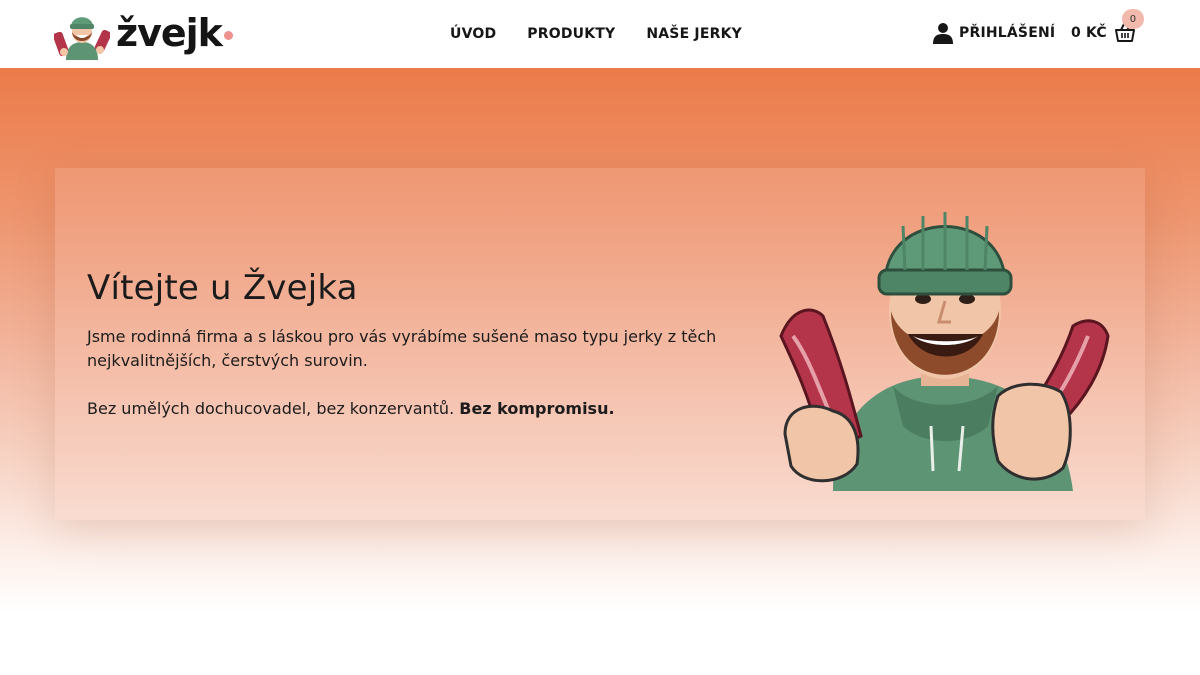 This screenshot has height=675, width=1200. Describe the element at coordinates (600, 644) in the screenshot. I see `page-below-hero` at that location.